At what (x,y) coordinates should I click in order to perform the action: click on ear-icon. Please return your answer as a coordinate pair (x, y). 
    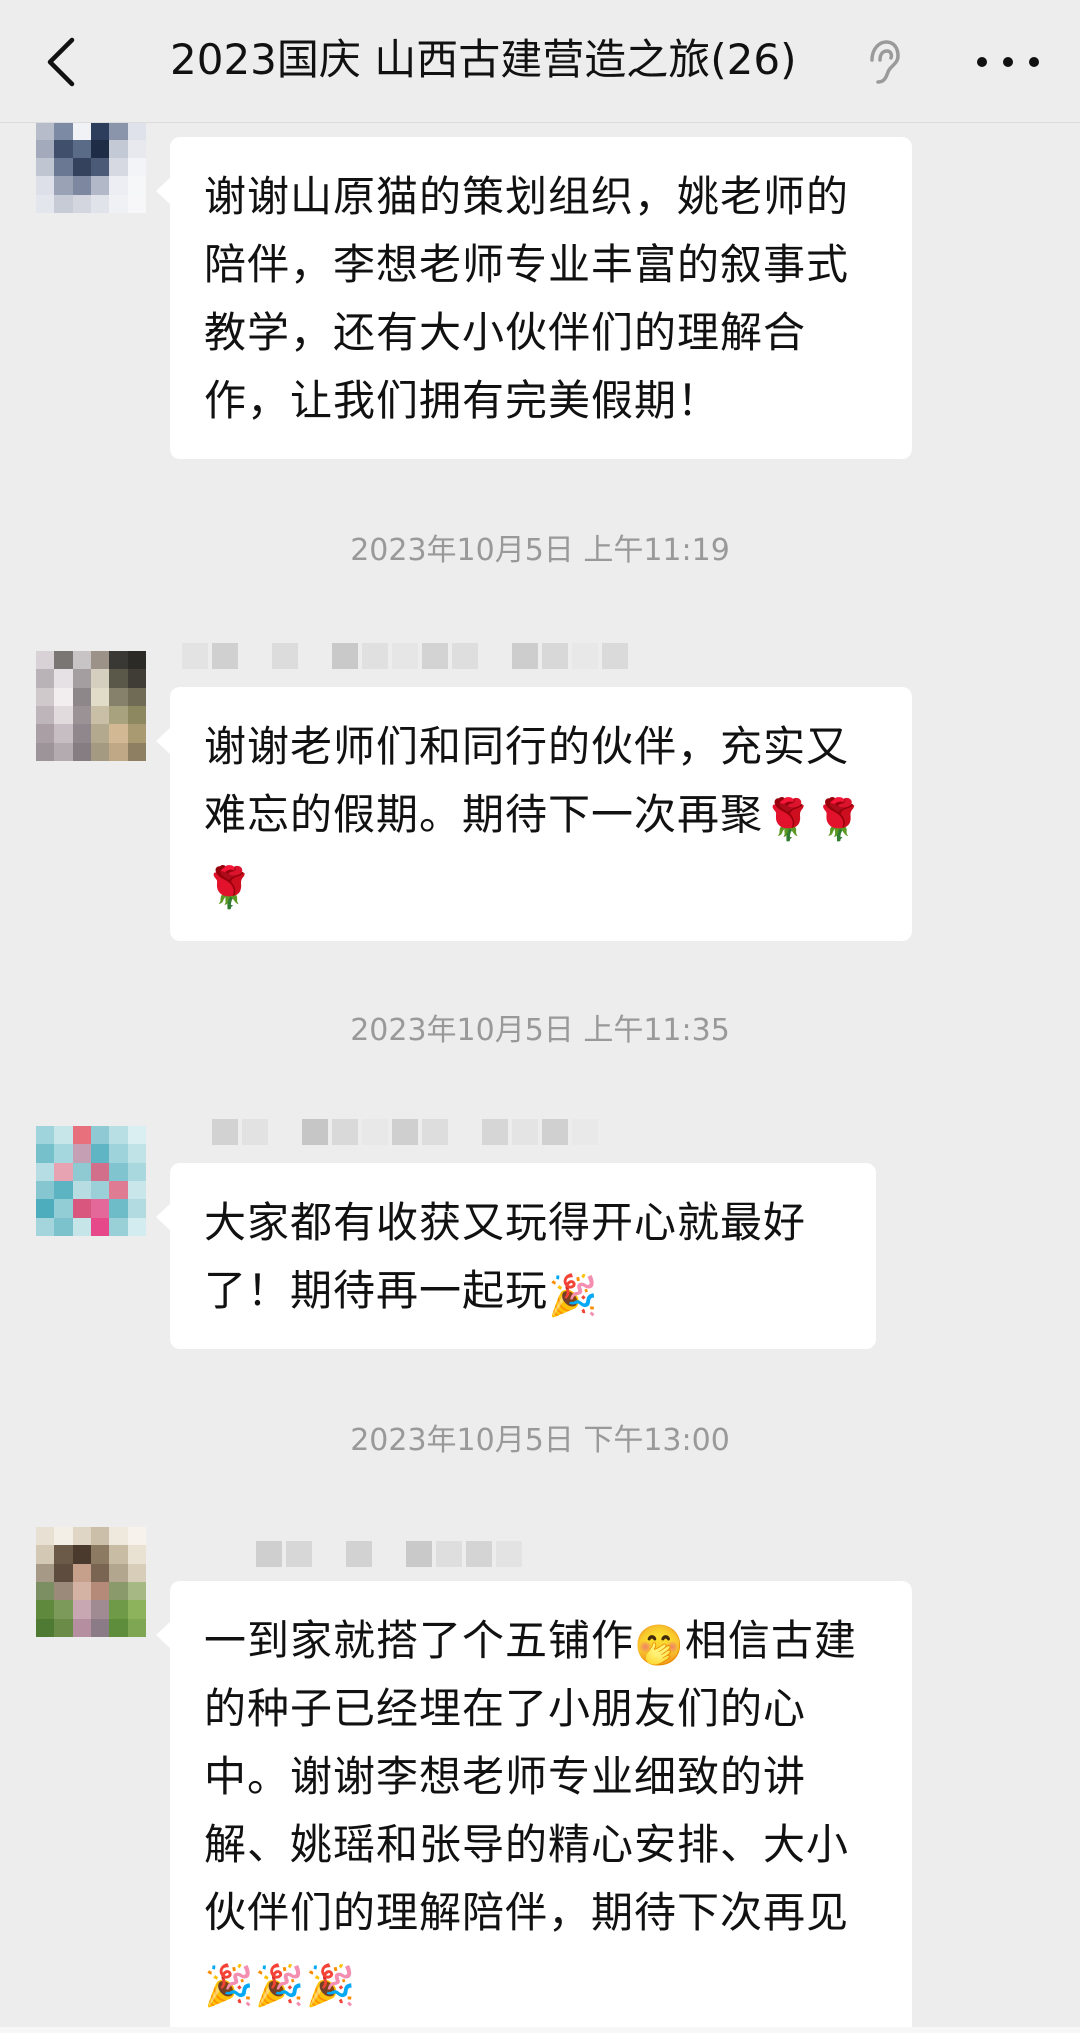
    Looking at the image, I should click on (885, 62).